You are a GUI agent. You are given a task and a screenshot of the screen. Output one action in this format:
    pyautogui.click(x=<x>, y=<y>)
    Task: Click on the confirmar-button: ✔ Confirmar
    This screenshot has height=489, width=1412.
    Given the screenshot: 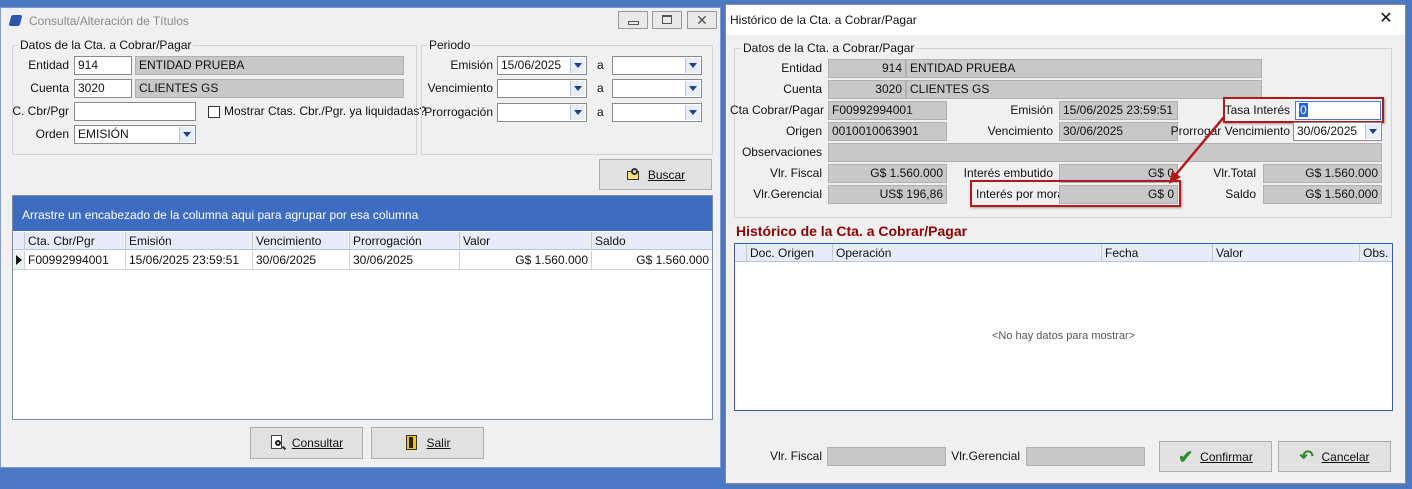 What is the action you would take?
    pyautogui.click(x=1215, y=456)
    